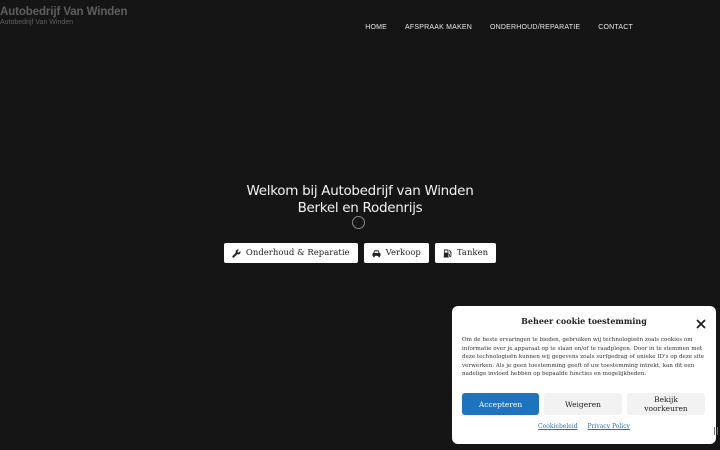 This screenshot has width=720, height=450. Describe the element at coordinates (500, 404) in the screenshot. I see `accept-cookies-button: Accepteren` at that location.